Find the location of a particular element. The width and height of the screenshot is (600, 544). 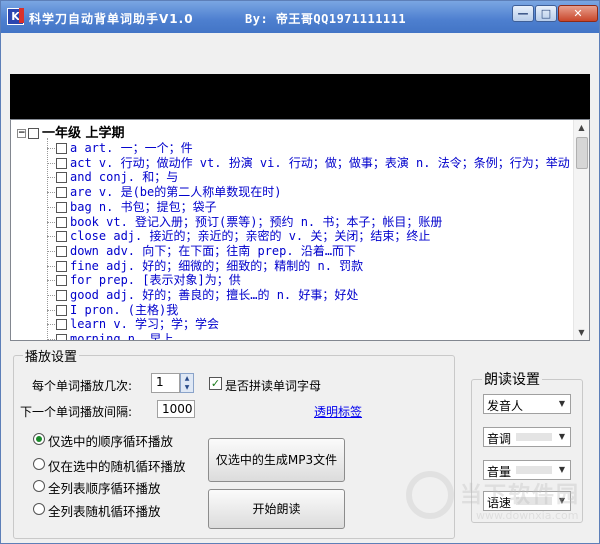

stepper-down-icon: ▼ is located at coordinates (187, 387).